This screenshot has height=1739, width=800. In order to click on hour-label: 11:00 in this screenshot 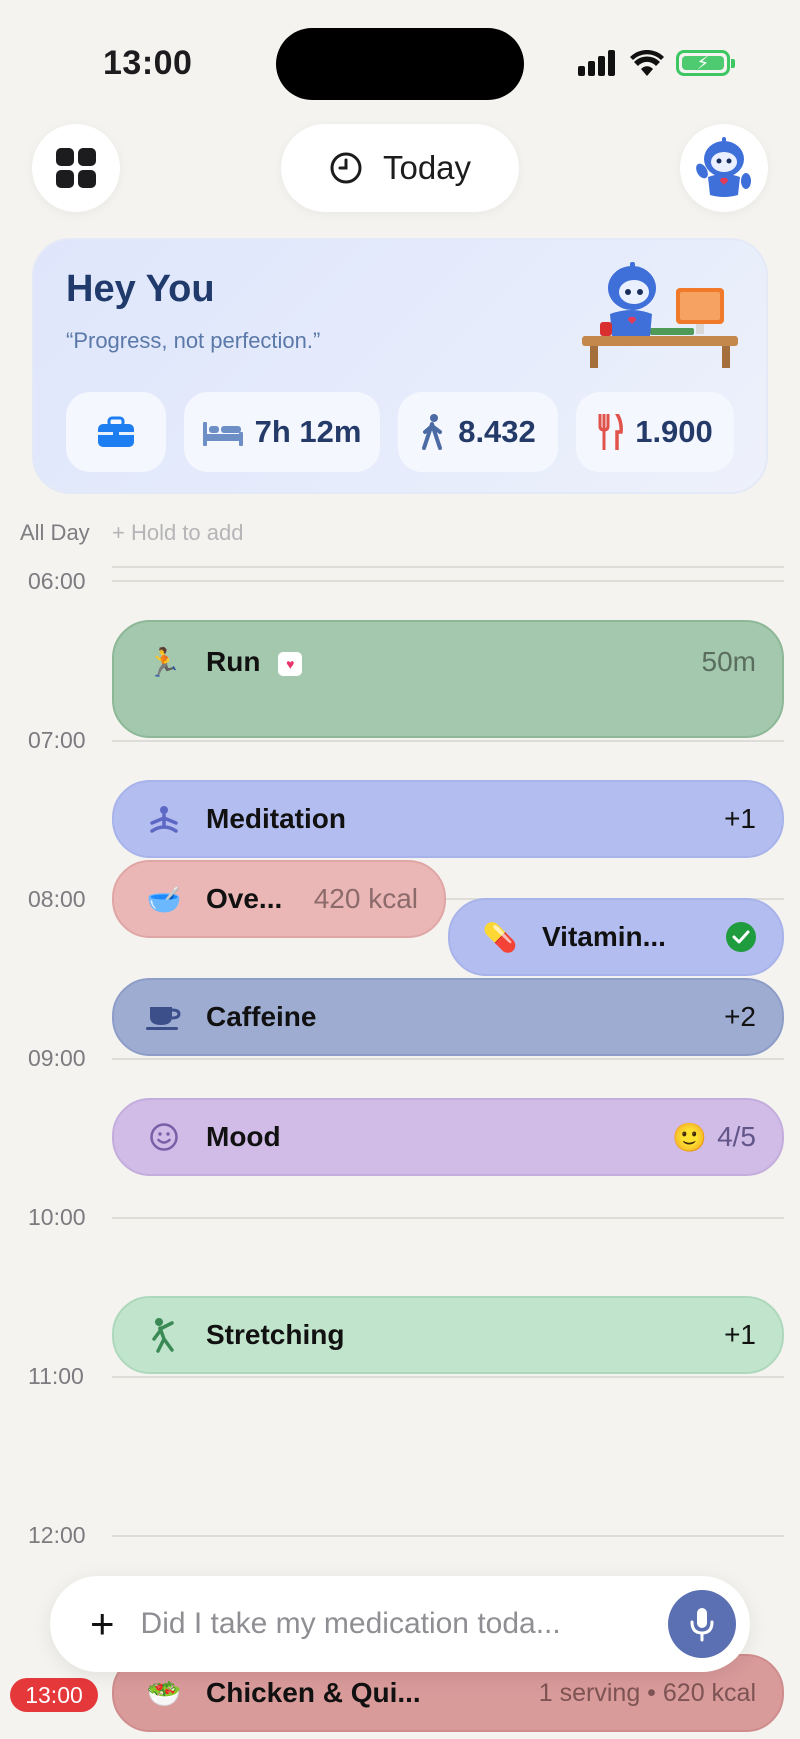, I will do `click(56, 1376)`.